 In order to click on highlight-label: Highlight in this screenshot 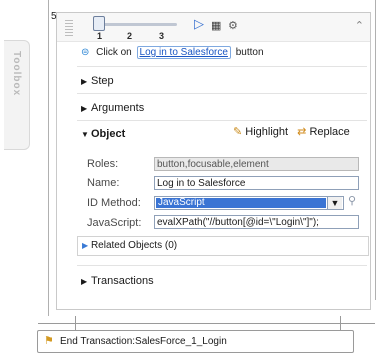, I will do `click(267, 132)`.